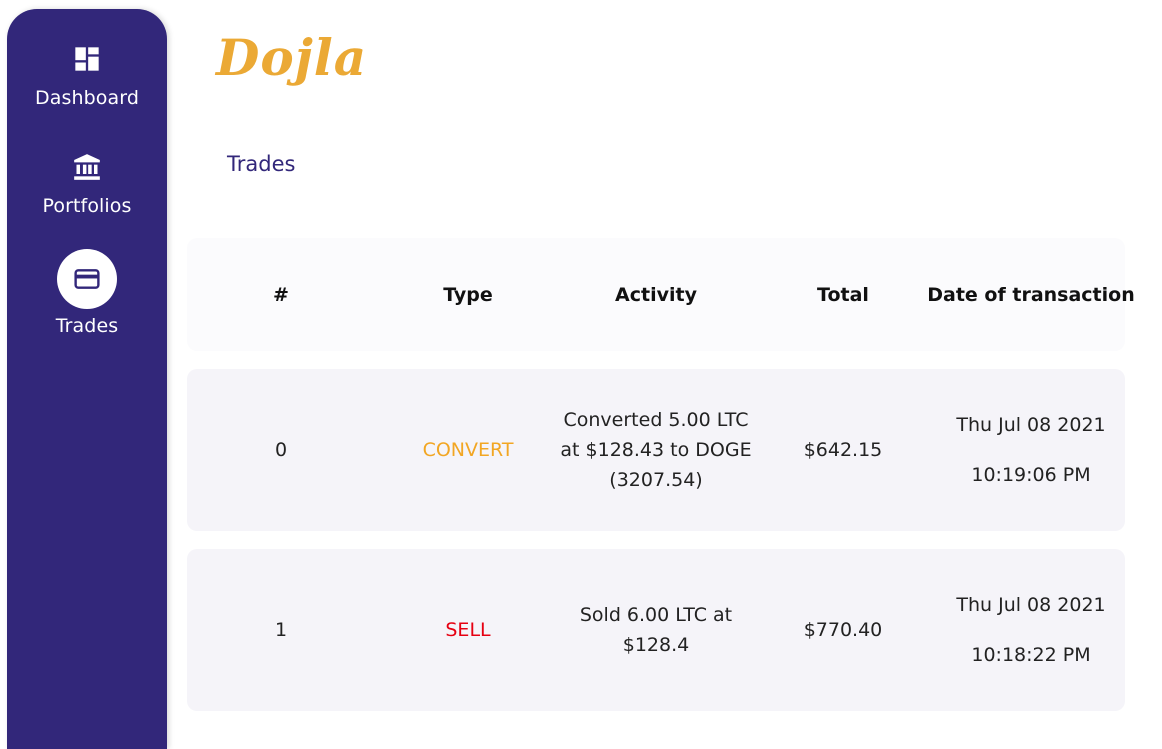  What do you see at coordinates (843, 450) in the screenshot?
I see `row-total: $642.15` at bounding box center [843, 450].